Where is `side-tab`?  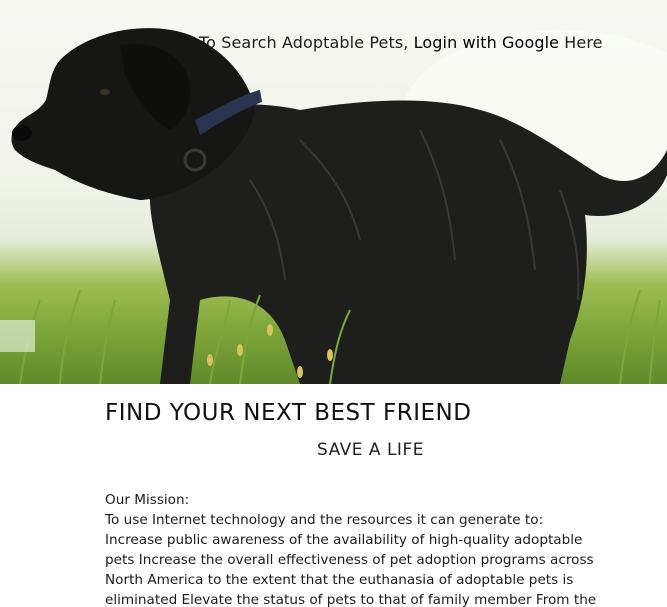
side-tab is located at coordinates (17, 336).